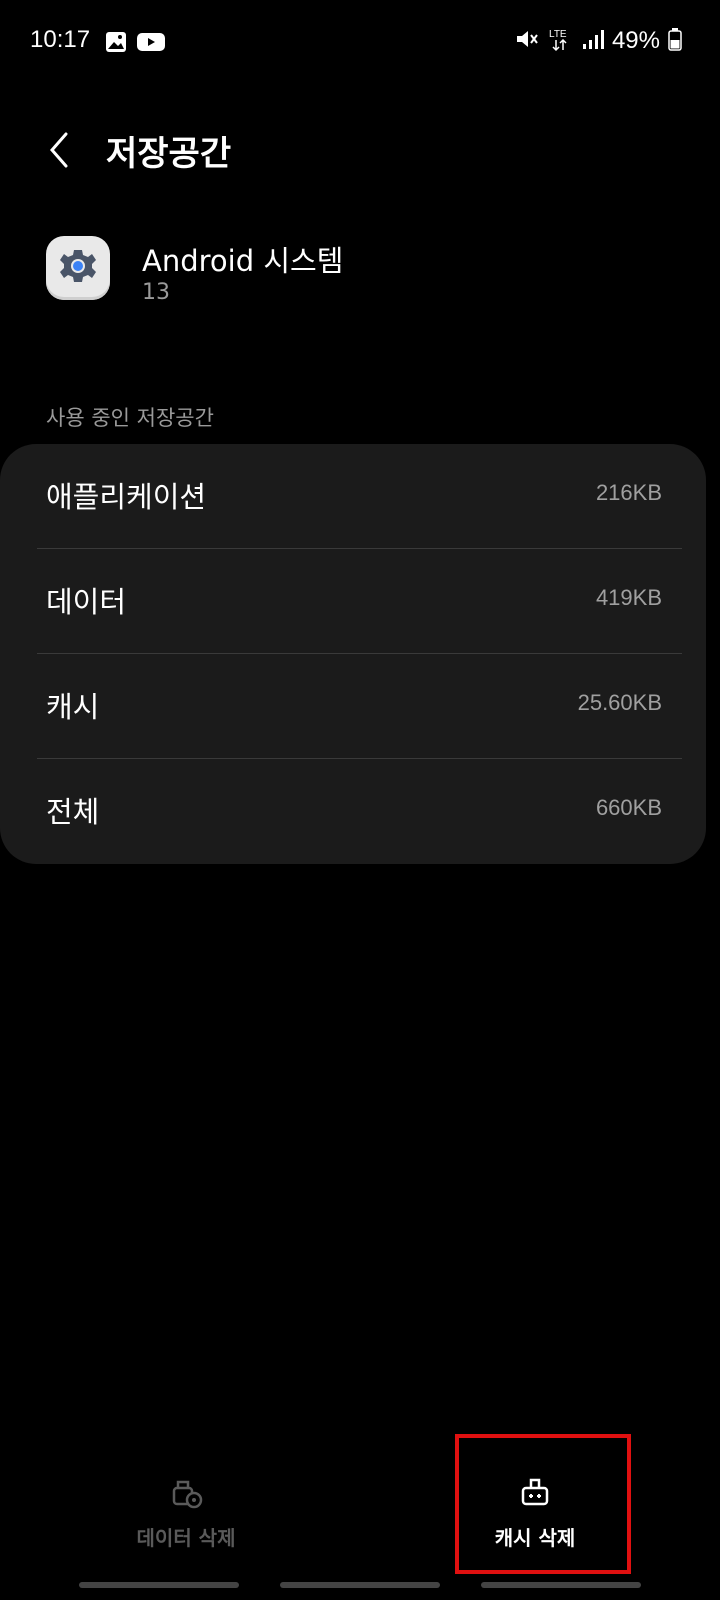 The image size is (720, 1600). Describe the element at coordinates (635, 40) in the screenshot. I see `battery-percent: 49%` at that location.